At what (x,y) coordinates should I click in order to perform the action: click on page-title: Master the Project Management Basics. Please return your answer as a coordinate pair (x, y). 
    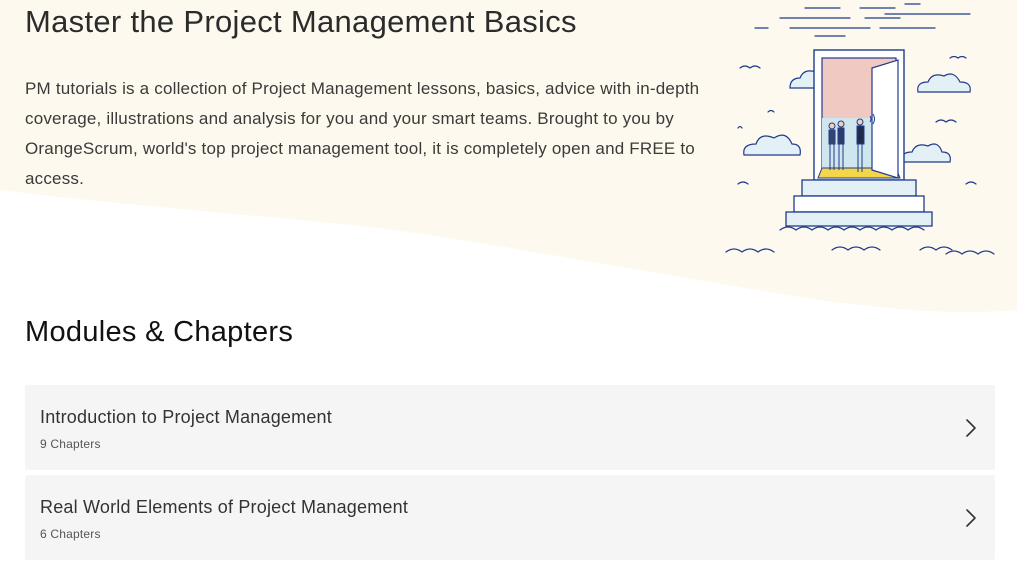
    Looking at the image, I should click on (301, 21).